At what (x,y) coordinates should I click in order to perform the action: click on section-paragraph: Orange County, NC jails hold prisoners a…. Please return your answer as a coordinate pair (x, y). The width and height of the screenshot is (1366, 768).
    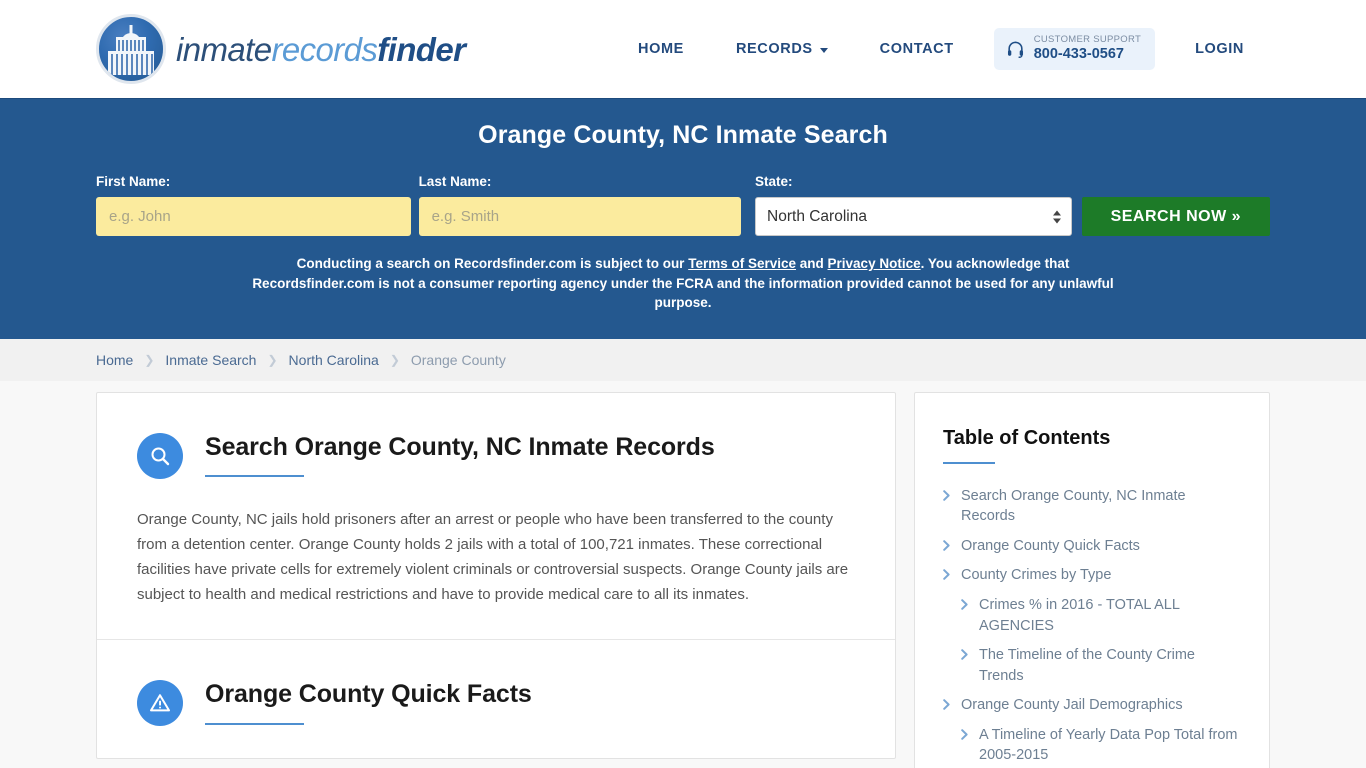
    Looking at the image, I should click on (493, 557).